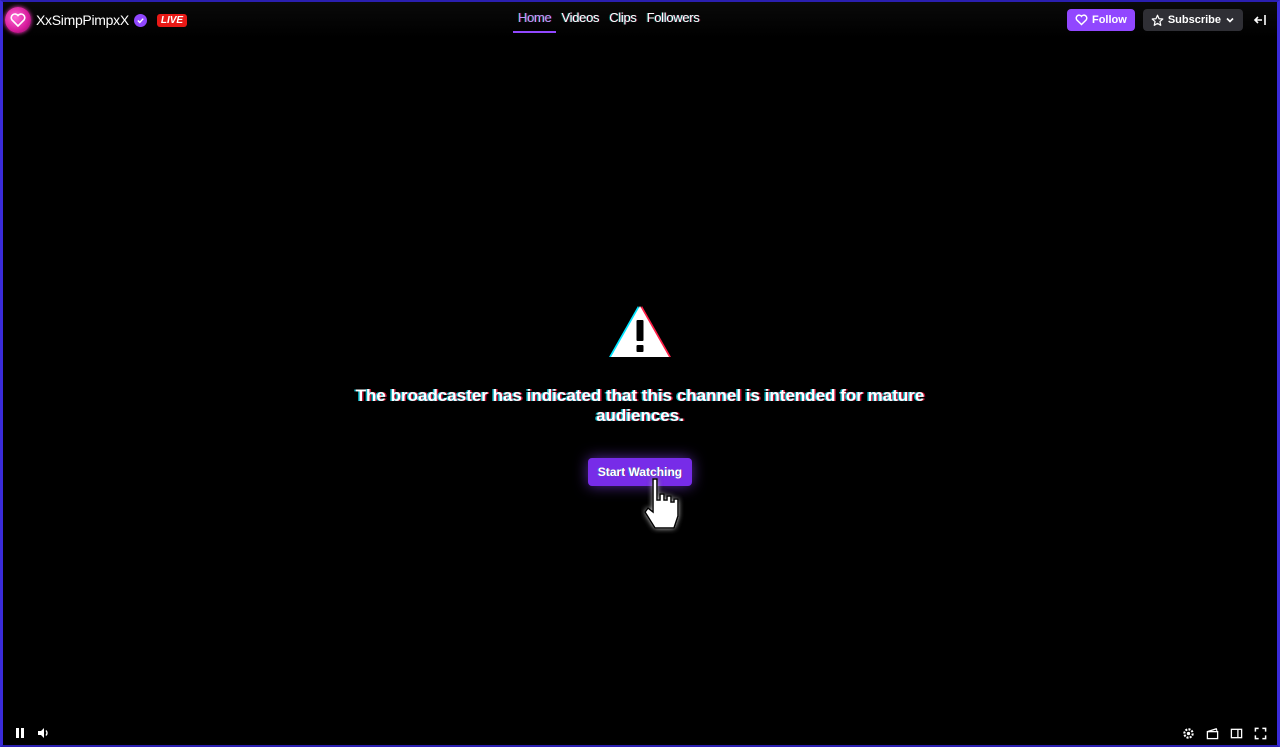  I want to click on channel-info: XxSimpPimpxX LIVE, so click(96, 20).